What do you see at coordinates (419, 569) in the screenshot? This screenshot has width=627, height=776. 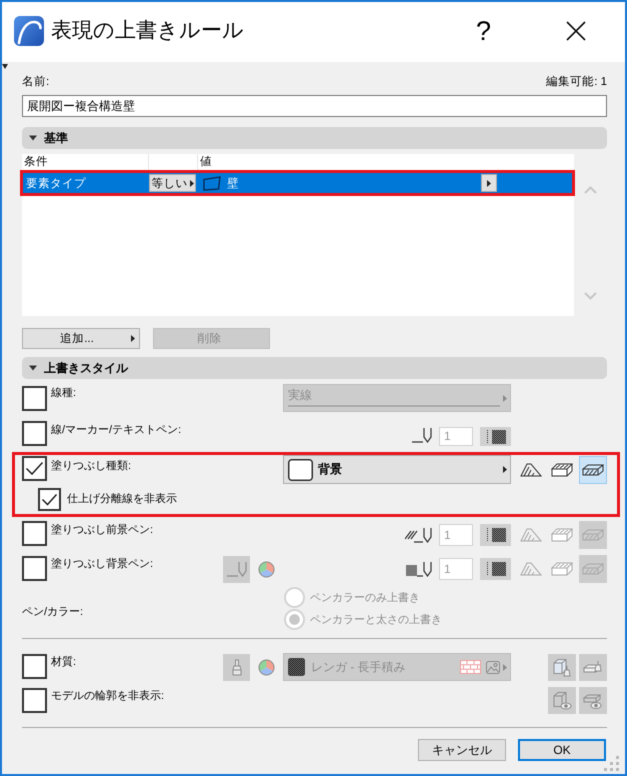 I see `square-pen-icon` at bounding box center [419, 569].